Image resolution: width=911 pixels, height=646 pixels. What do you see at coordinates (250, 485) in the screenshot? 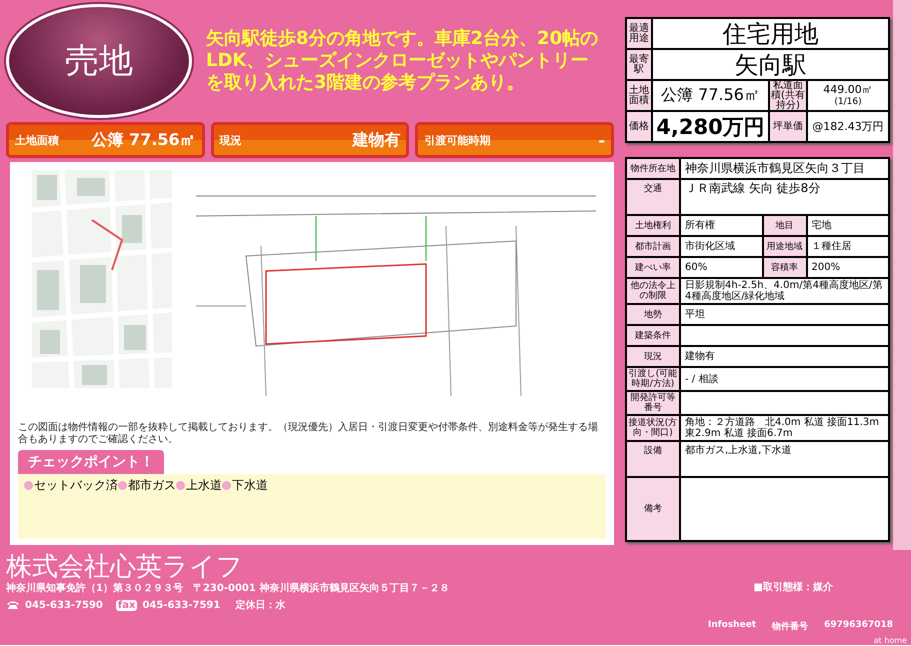
I see `checkpoint-item: 下水道` at bounding box center [250, 485].